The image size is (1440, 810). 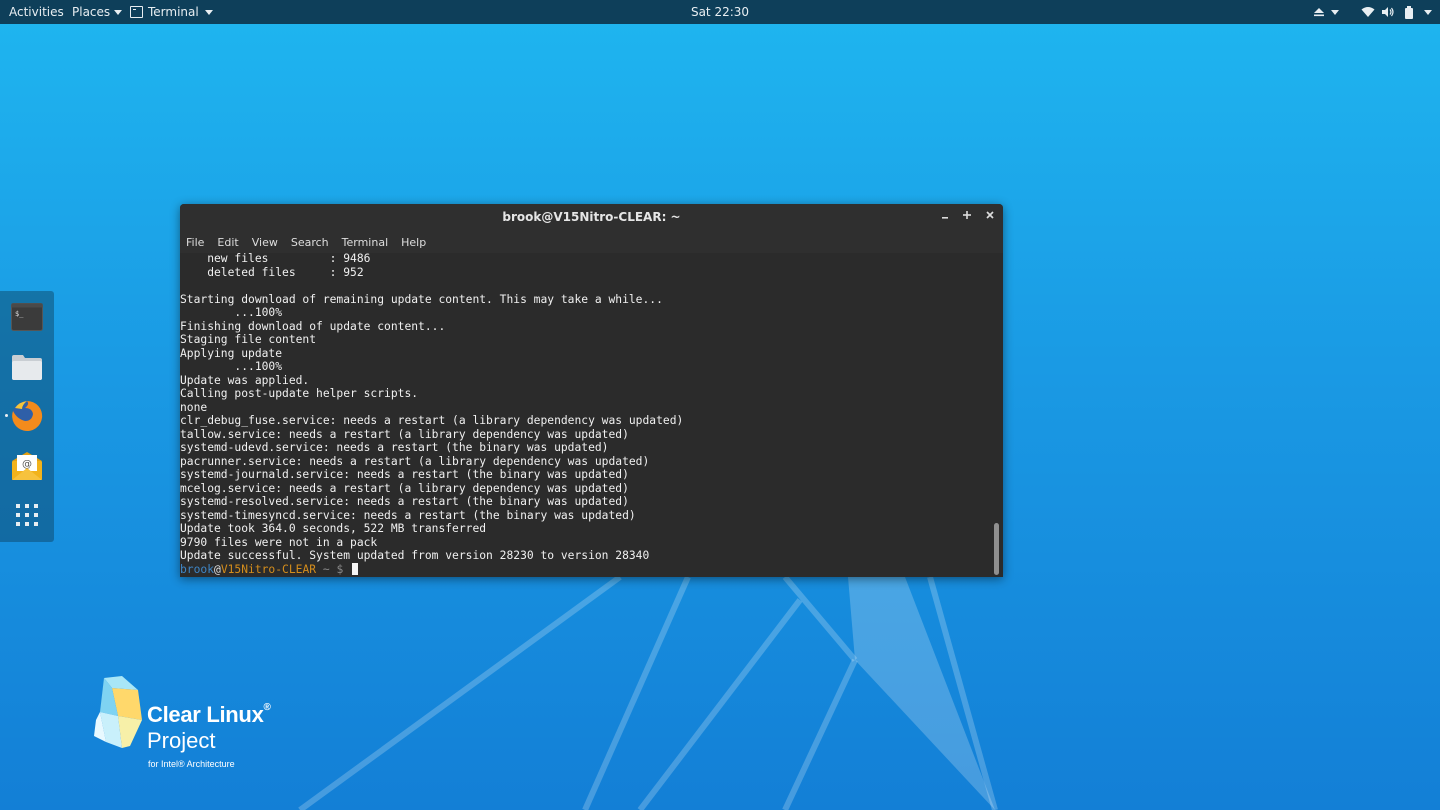 I want to click on dash-dock: $_ @, so click(x=27, y=416).